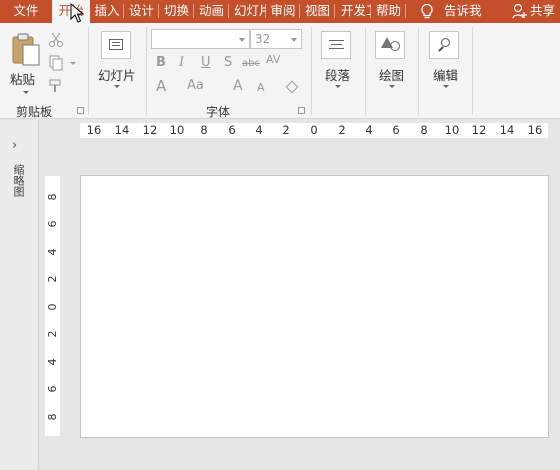 The image size is (560, 470). What do you see at coordinates (273, 59) in the screenshot?
I see `character-spacing-icon: AV` at bounding box center [273, 59].